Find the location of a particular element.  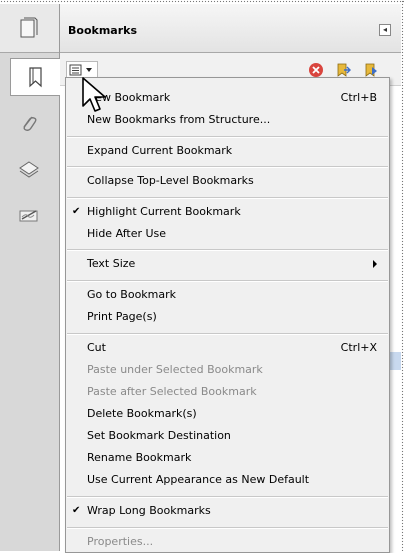

menu-item-print-pages: Print Page(s) is located at coordinates (227, 317).